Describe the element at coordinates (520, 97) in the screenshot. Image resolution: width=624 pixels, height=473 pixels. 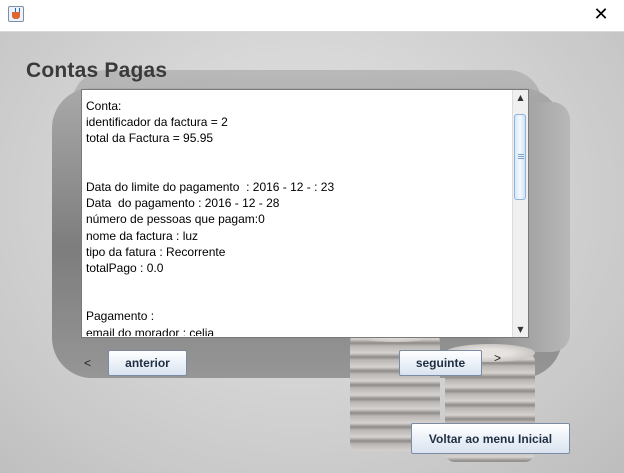
I see `scroll-up-arrow-icon: ▲` at that location.